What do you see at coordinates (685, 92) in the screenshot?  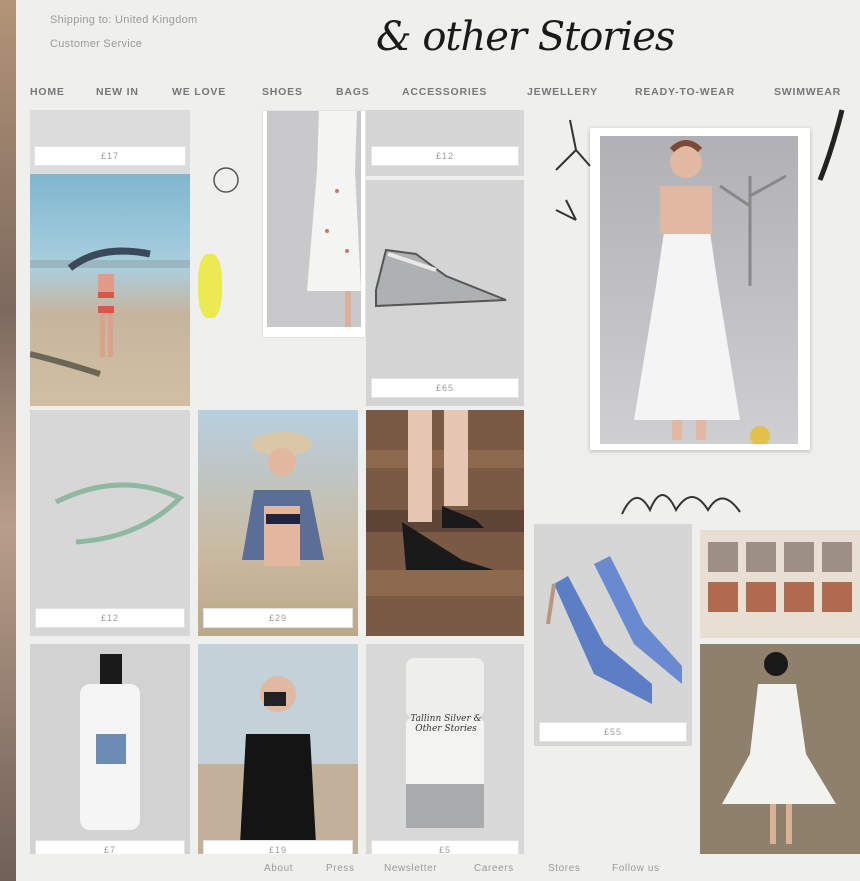 I see `nav-ready-to-wear: READY-TO-WEAR` at bounding box center [685, 92].